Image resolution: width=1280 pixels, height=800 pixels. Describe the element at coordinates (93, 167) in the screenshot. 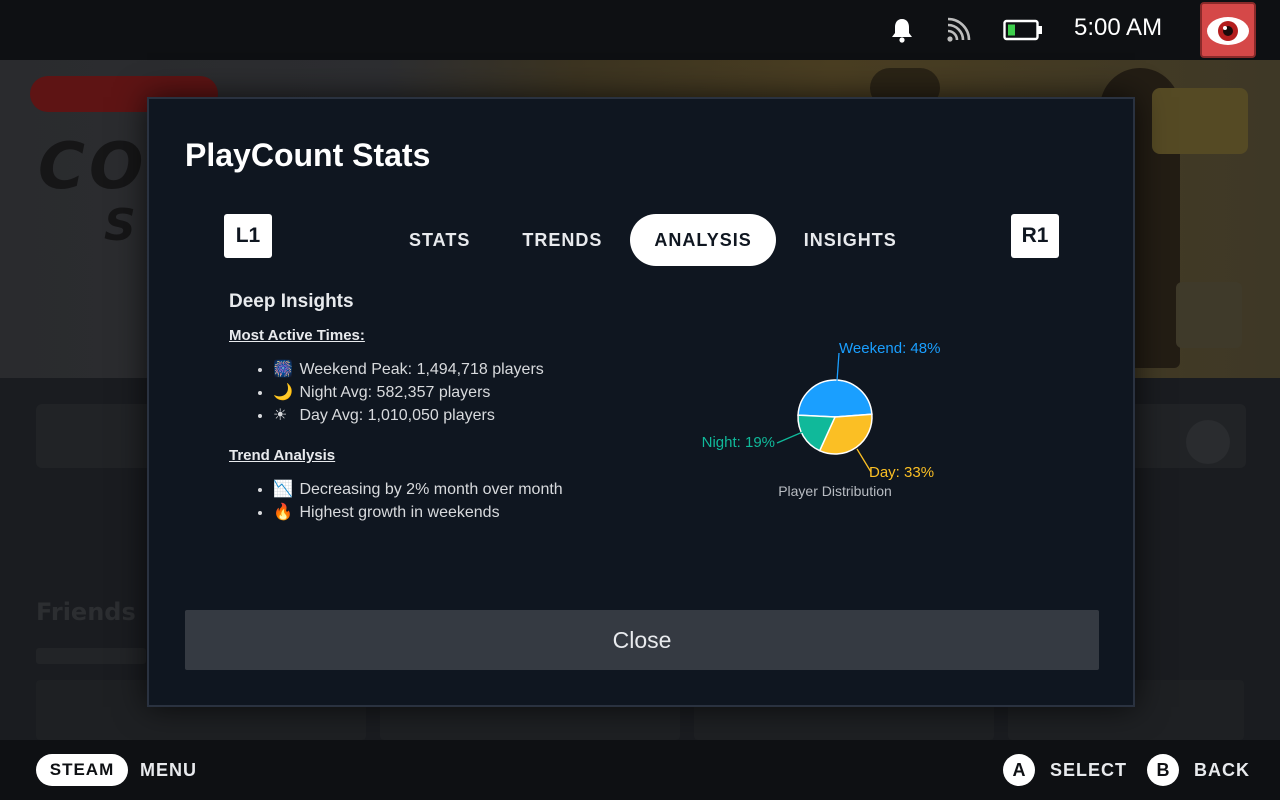

I see `game-logo: CO` at that location.